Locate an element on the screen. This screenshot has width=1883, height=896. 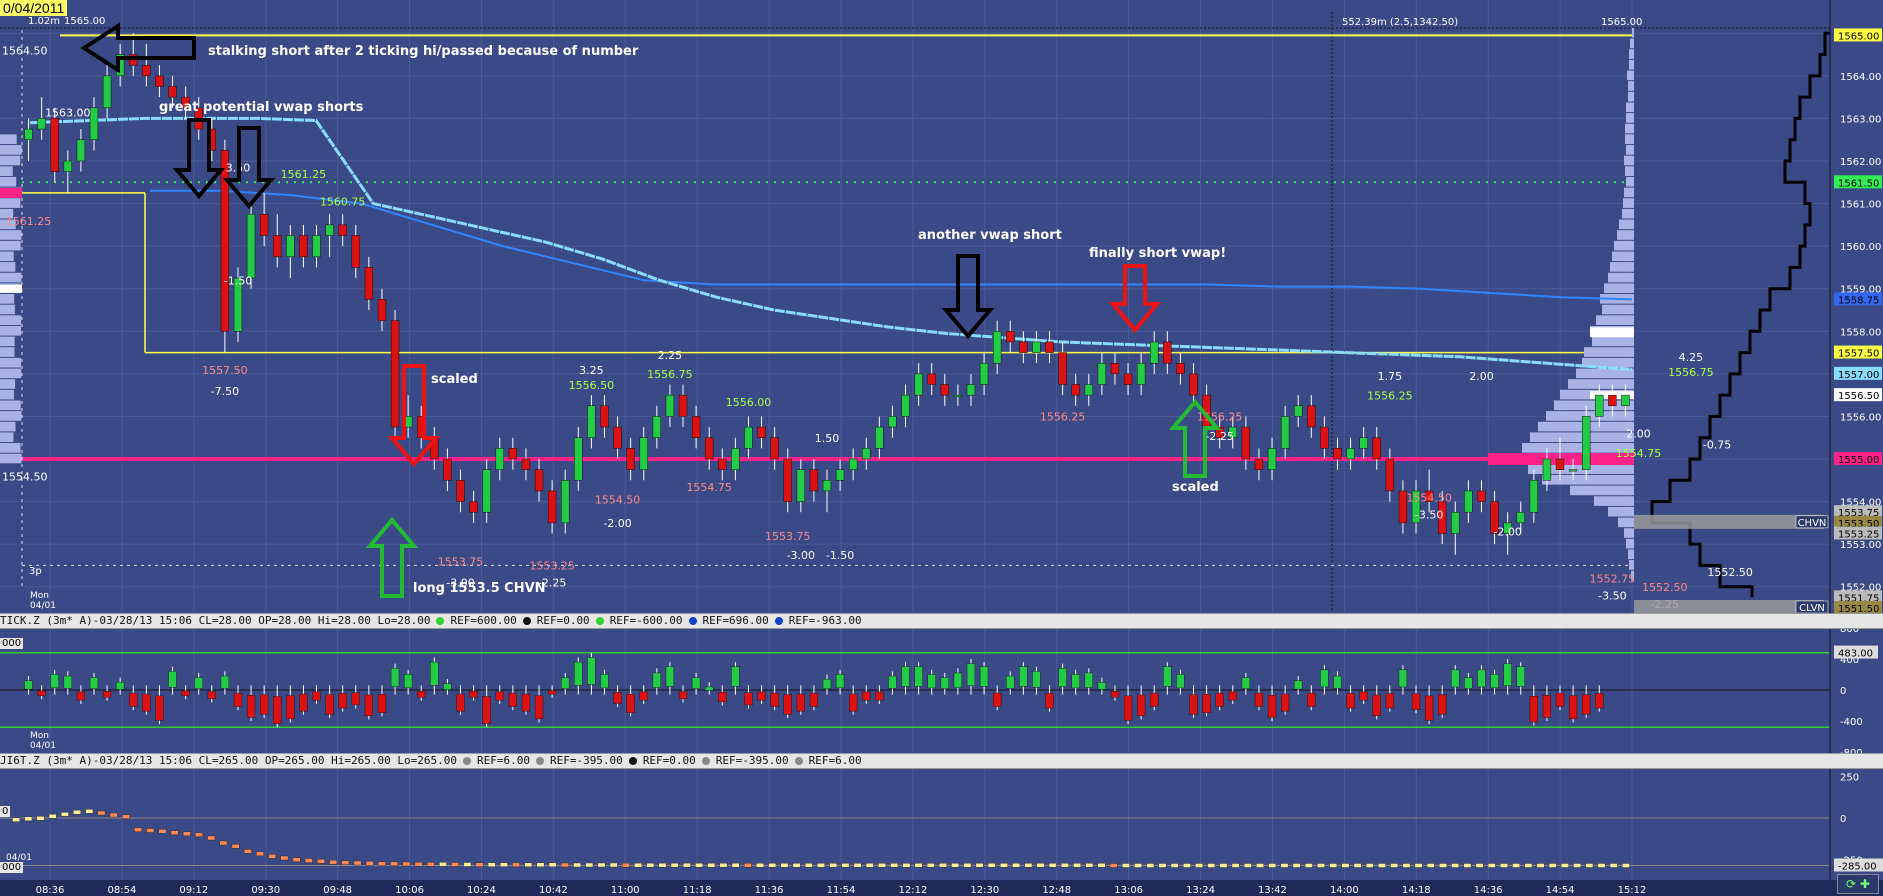
price-annotation: 1556.50 is located at coordinates (592, 385).